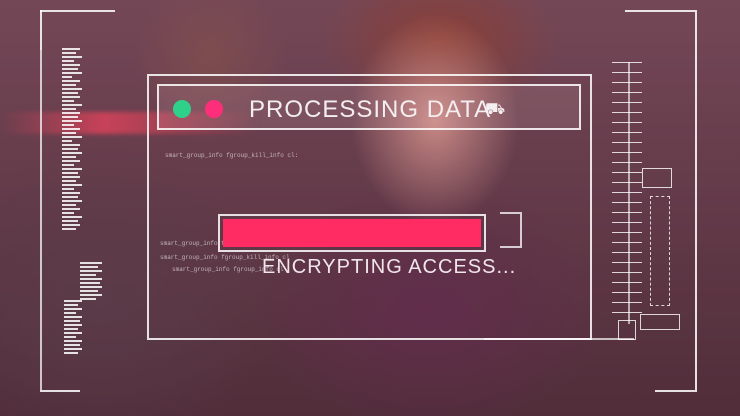  Describe the element at coordinates (73, 140) in the screenshot. I see `left-level-bars` at that location.